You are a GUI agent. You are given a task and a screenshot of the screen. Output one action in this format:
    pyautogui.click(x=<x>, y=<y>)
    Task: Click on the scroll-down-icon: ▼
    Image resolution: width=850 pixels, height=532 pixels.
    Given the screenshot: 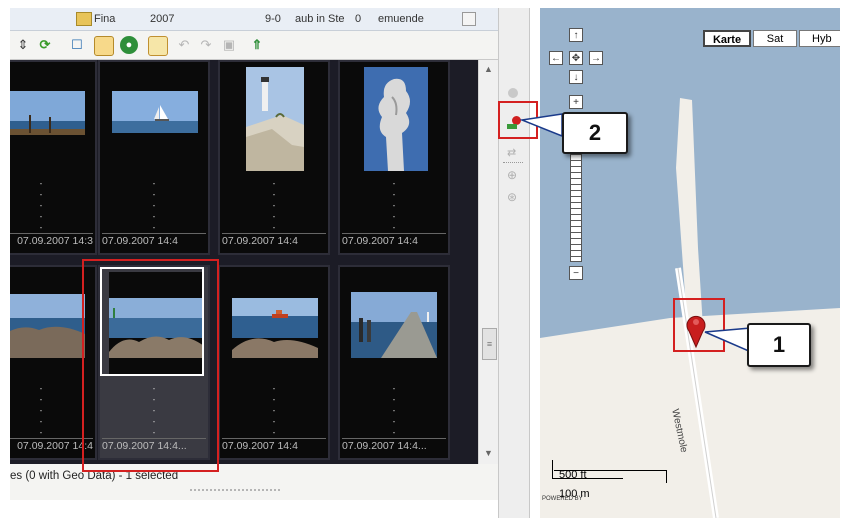 What is the action you would take?
    pyautogui.click(x=488, y=453)
    